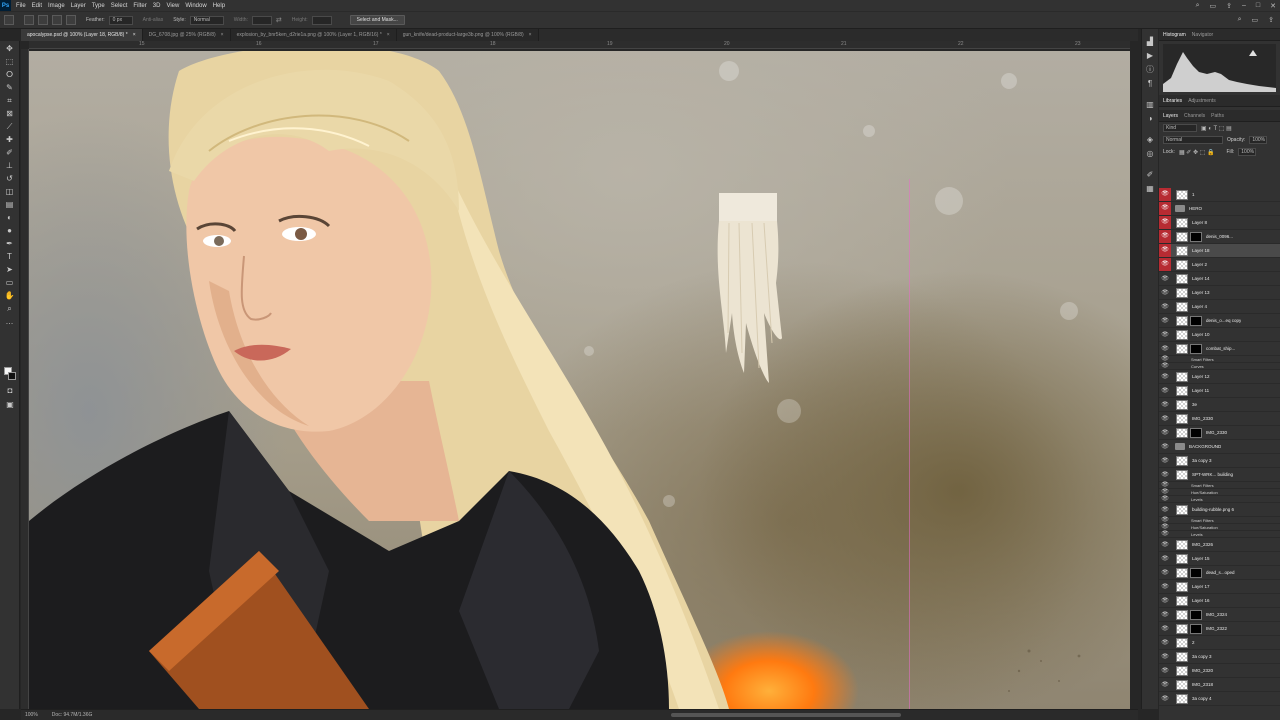 The width and height of the screenshot is (1280, 720). Describe the element at coordinates (1247, 152) in the screenshot. I see `fill-input: 100%` at that location.